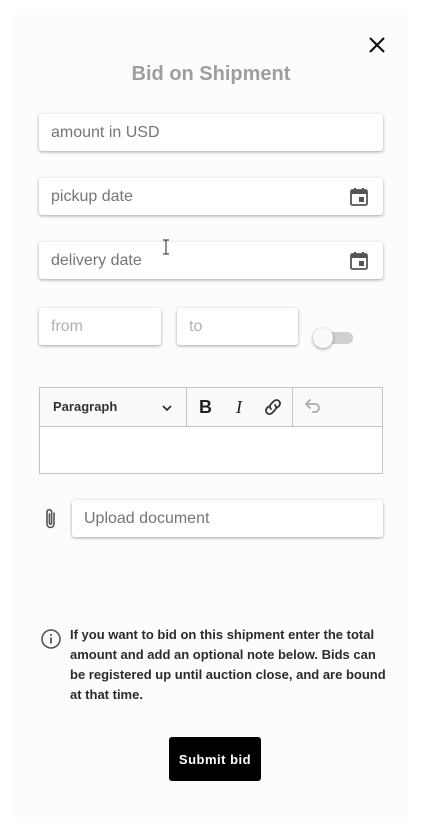  I want to click on amount-input: amount in USD, so click(211, 132).